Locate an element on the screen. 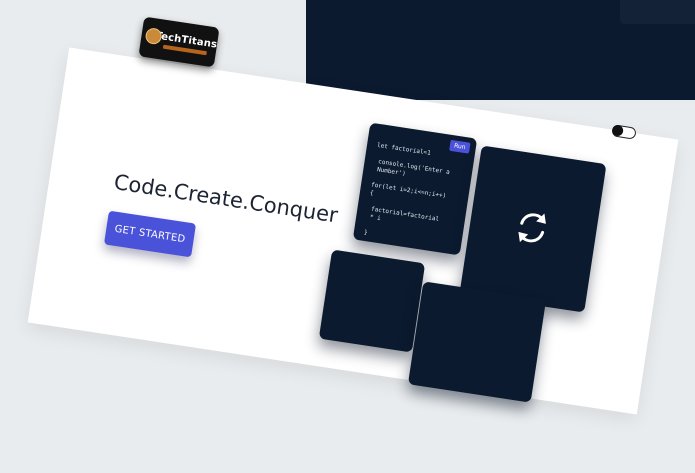 The image size is (695, 473). refresh-icon is located at coordinates (532, 228).